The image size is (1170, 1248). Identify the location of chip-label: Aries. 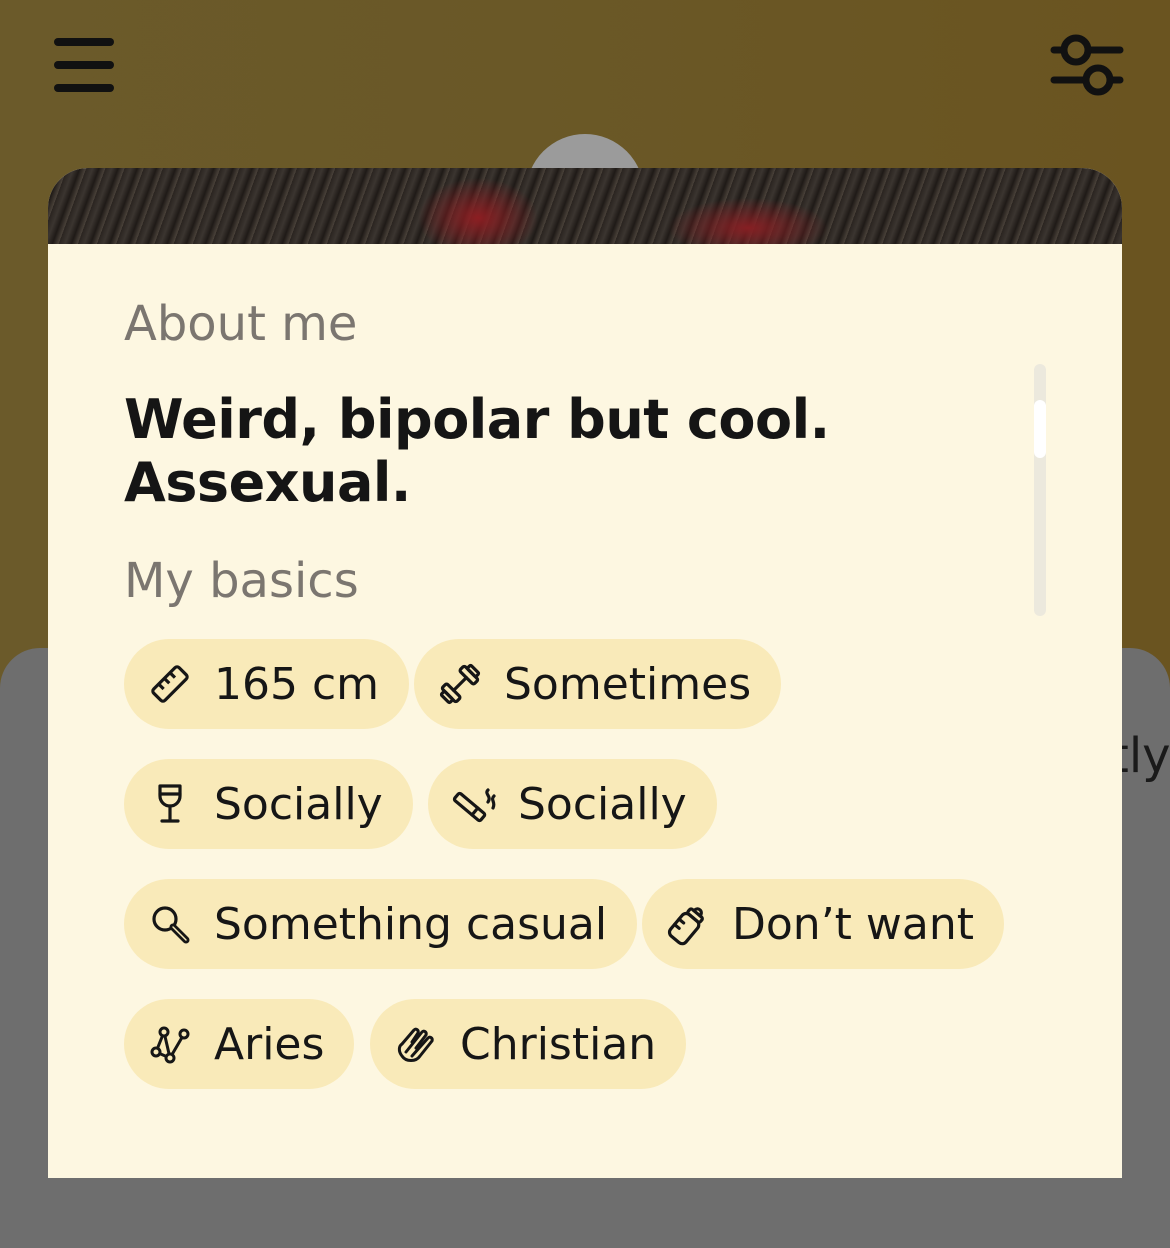
(269, 1044).